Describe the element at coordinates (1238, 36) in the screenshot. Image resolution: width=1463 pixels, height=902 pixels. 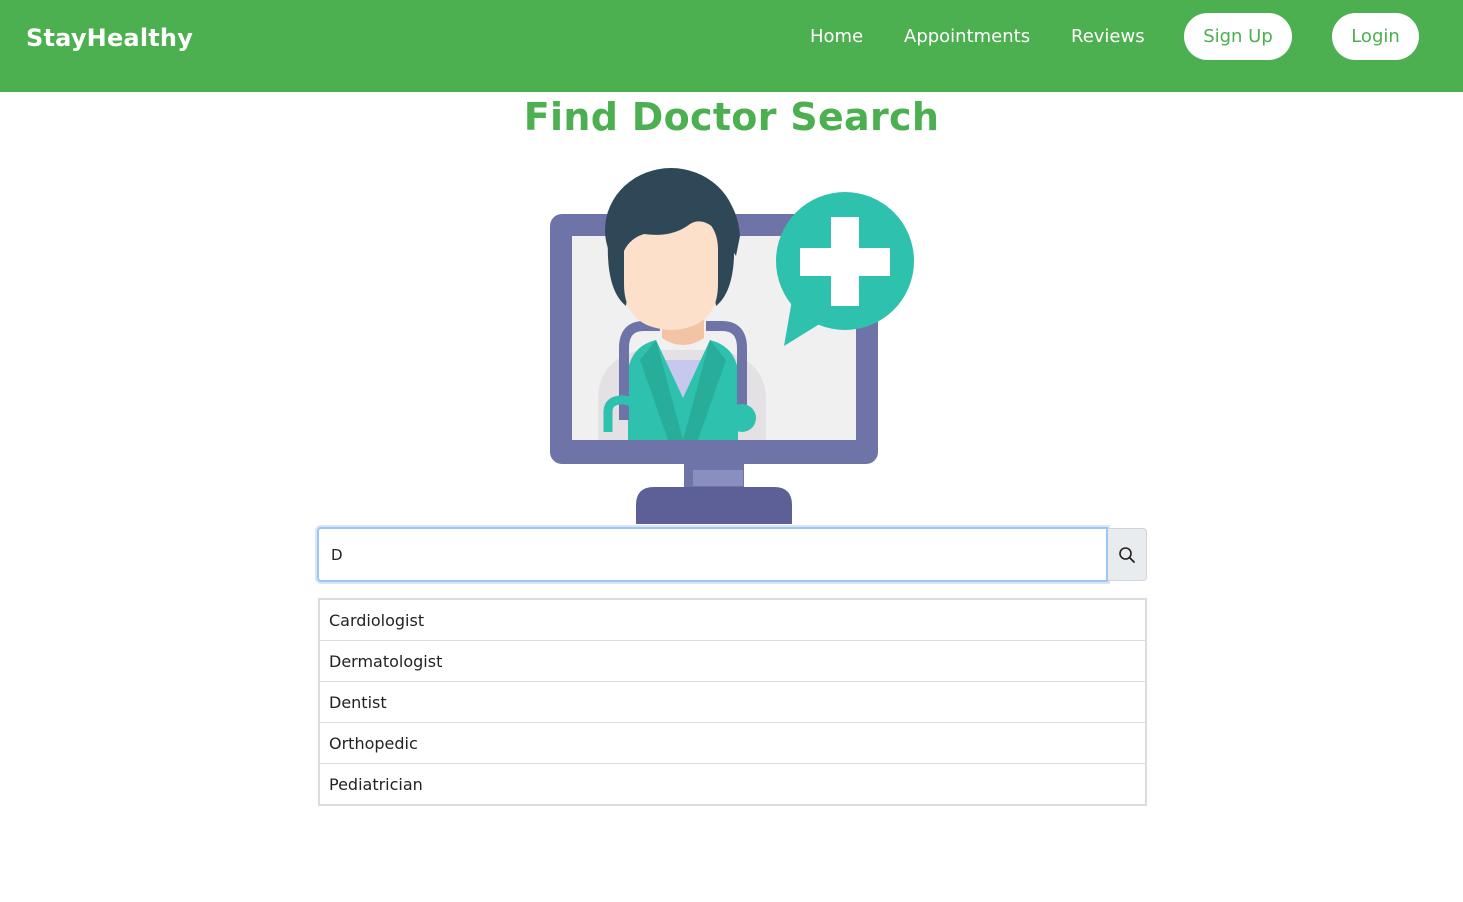
I see `sign-up-button: Sign Up` at that location.